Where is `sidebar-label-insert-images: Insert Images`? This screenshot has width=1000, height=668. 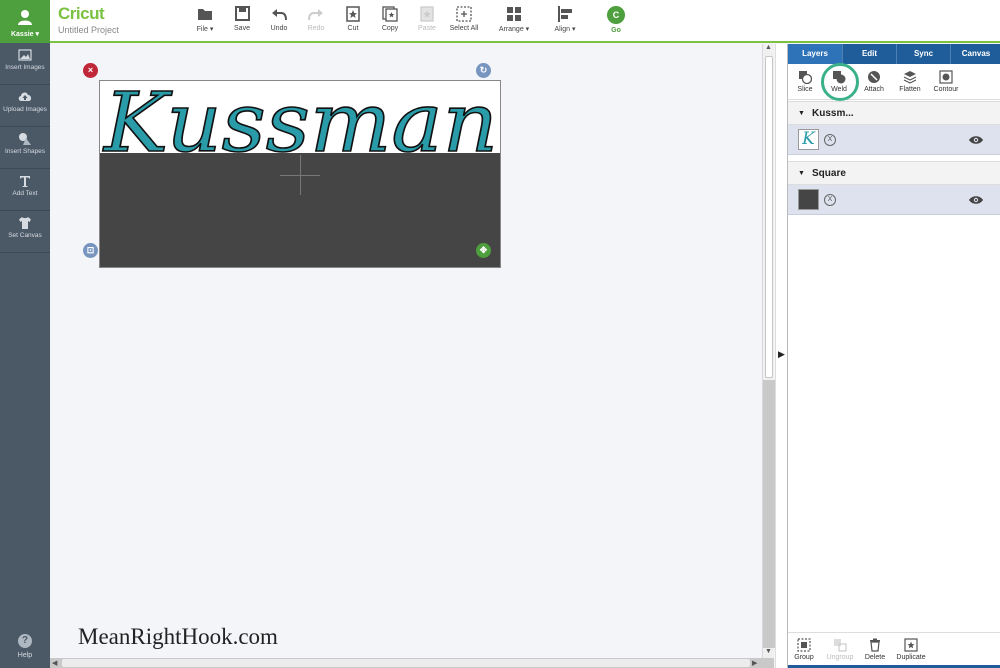
sidebar-label-insert-images: Insert Images is located at coordinates (25, 67).